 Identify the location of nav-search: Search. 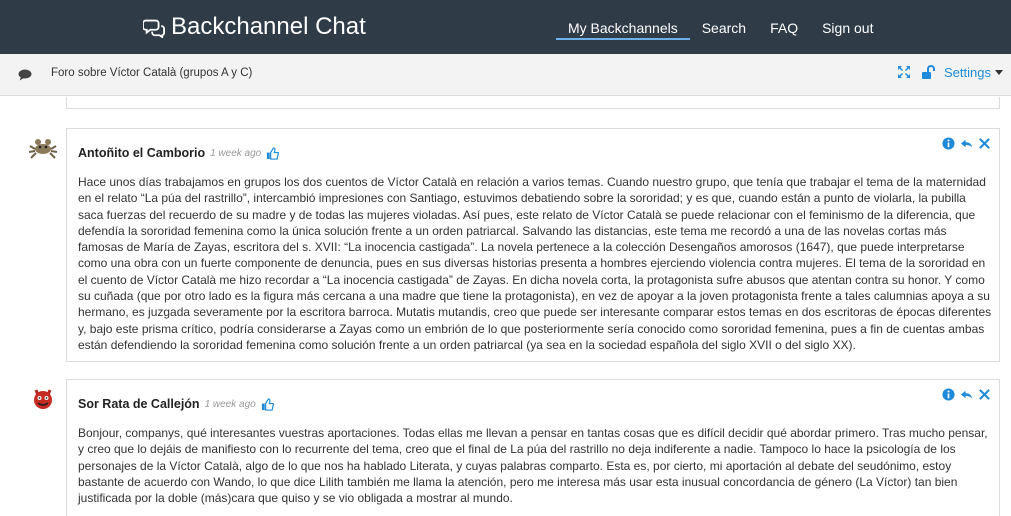
(724, 28).